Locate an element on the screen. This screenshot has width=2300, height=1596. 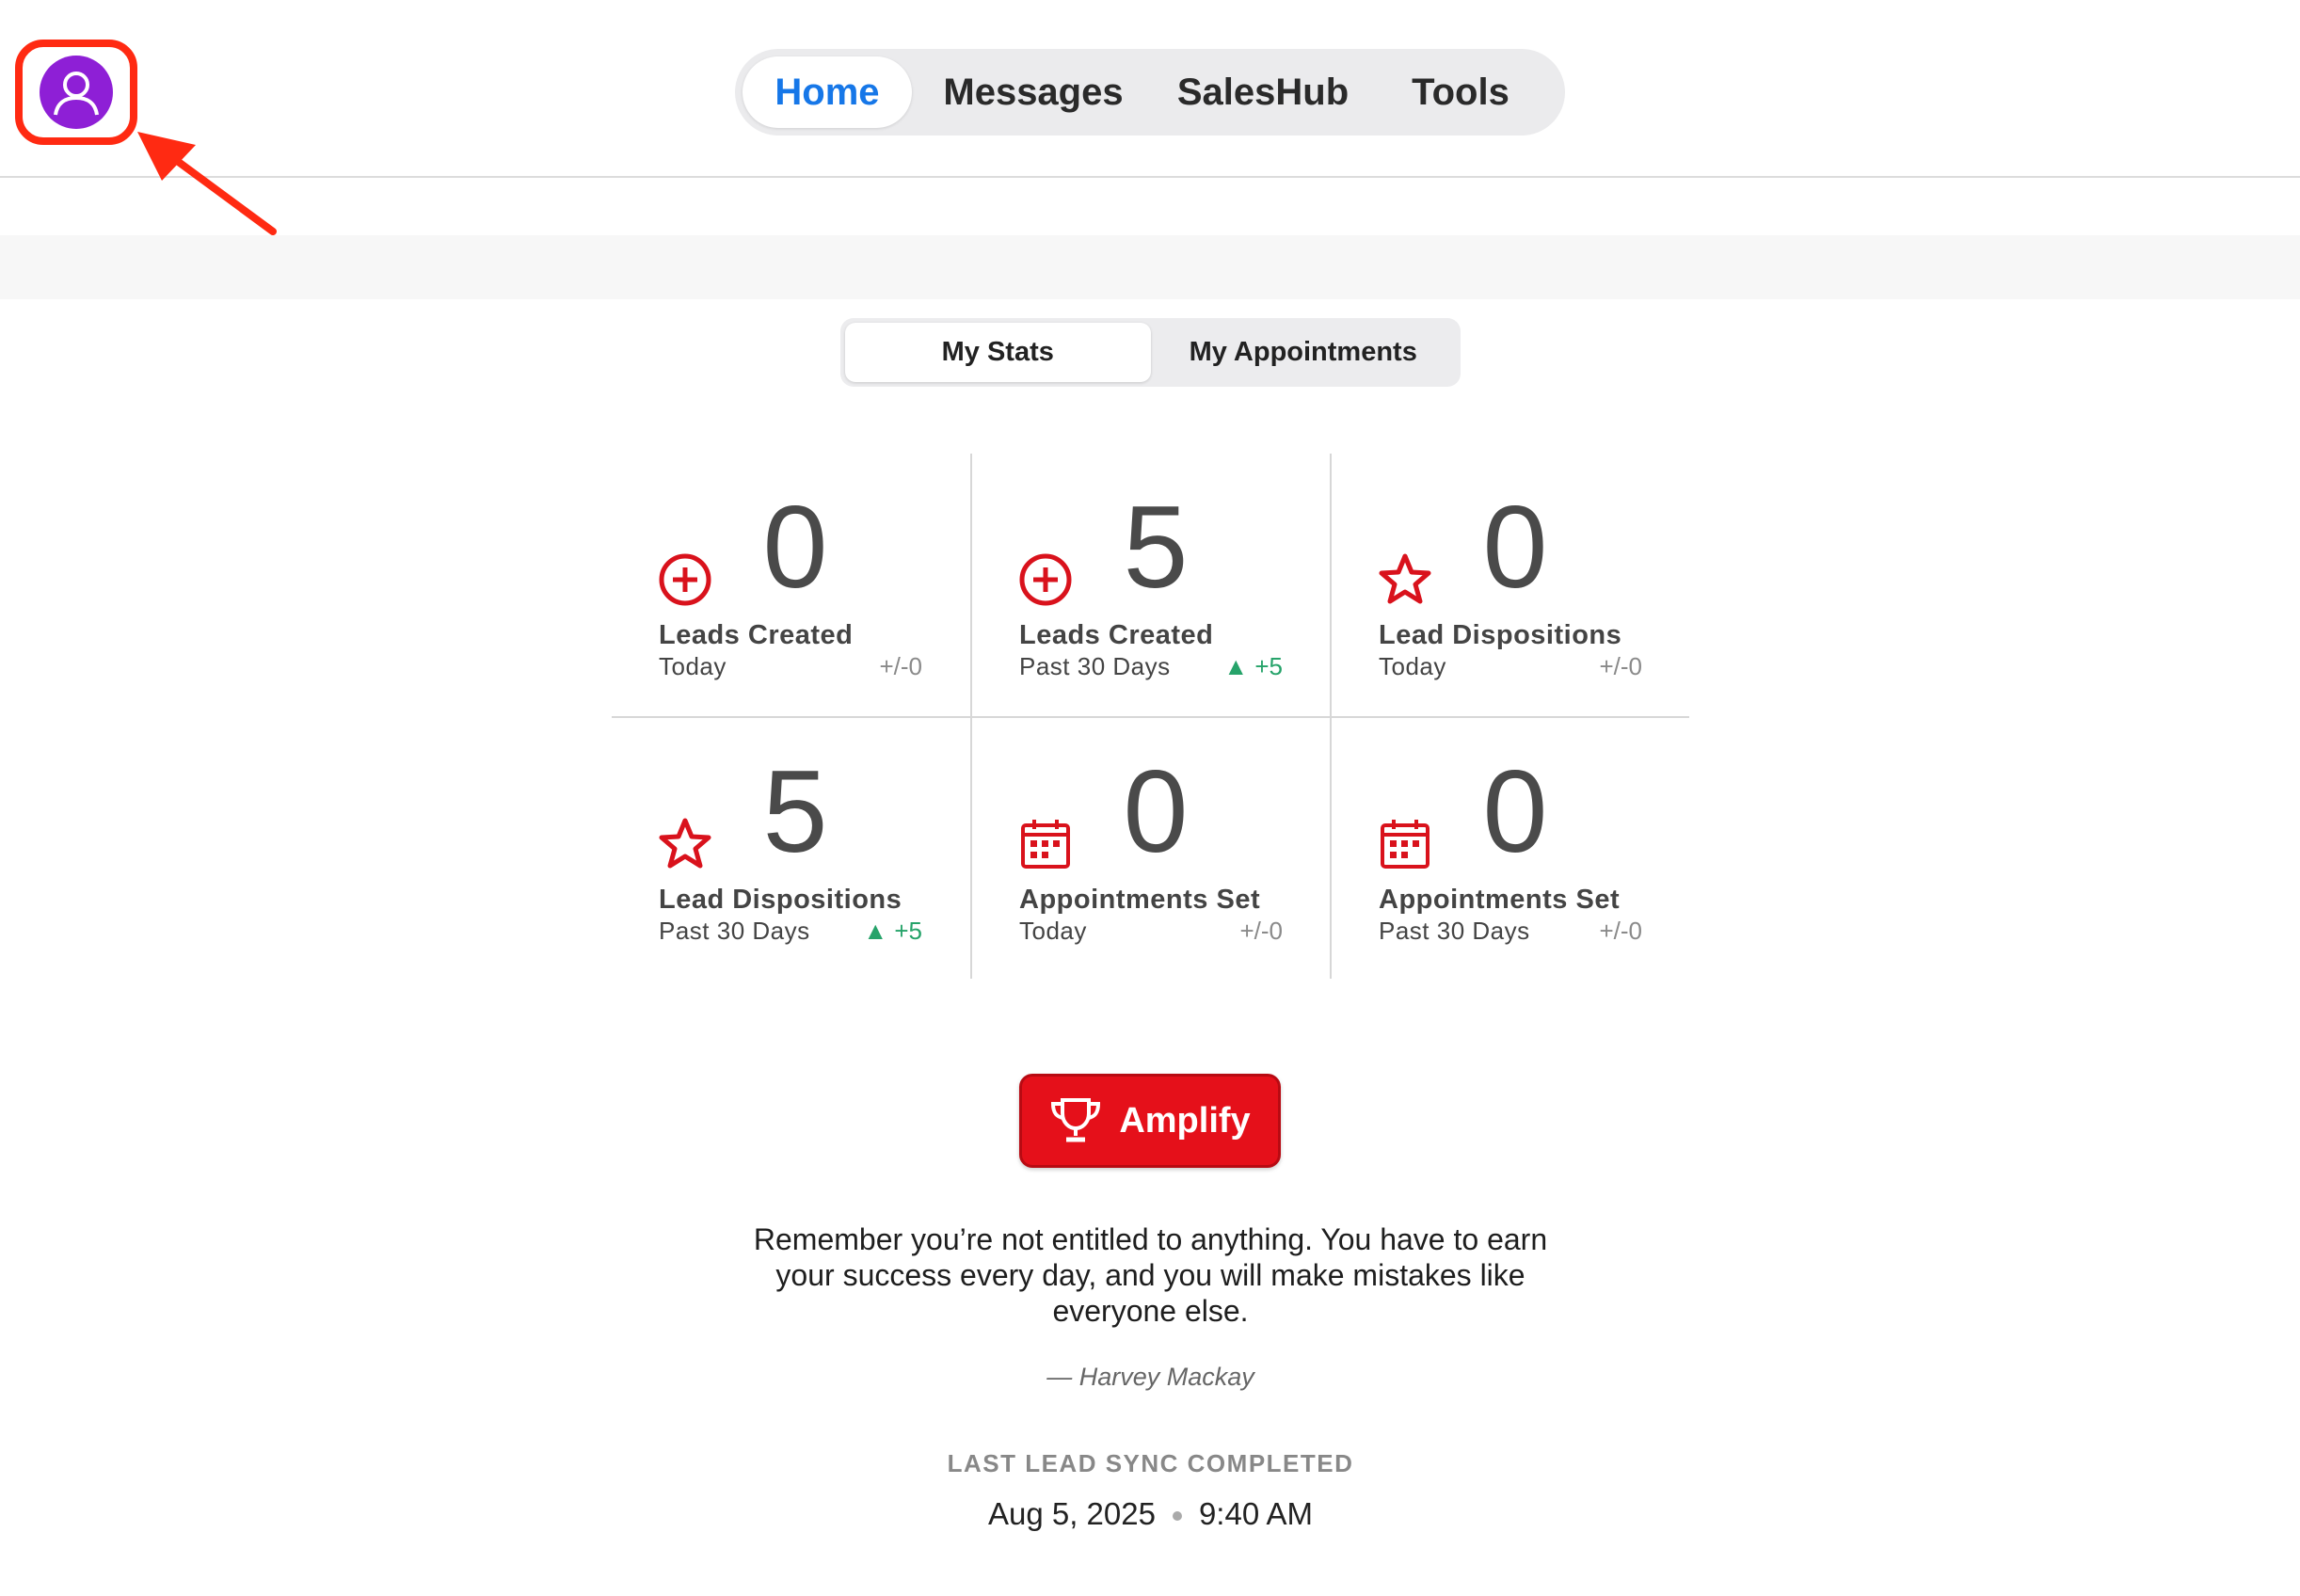
sync-title: LAST LEAD SYNC COMPLETED is located at coordinates (1150, 1463).